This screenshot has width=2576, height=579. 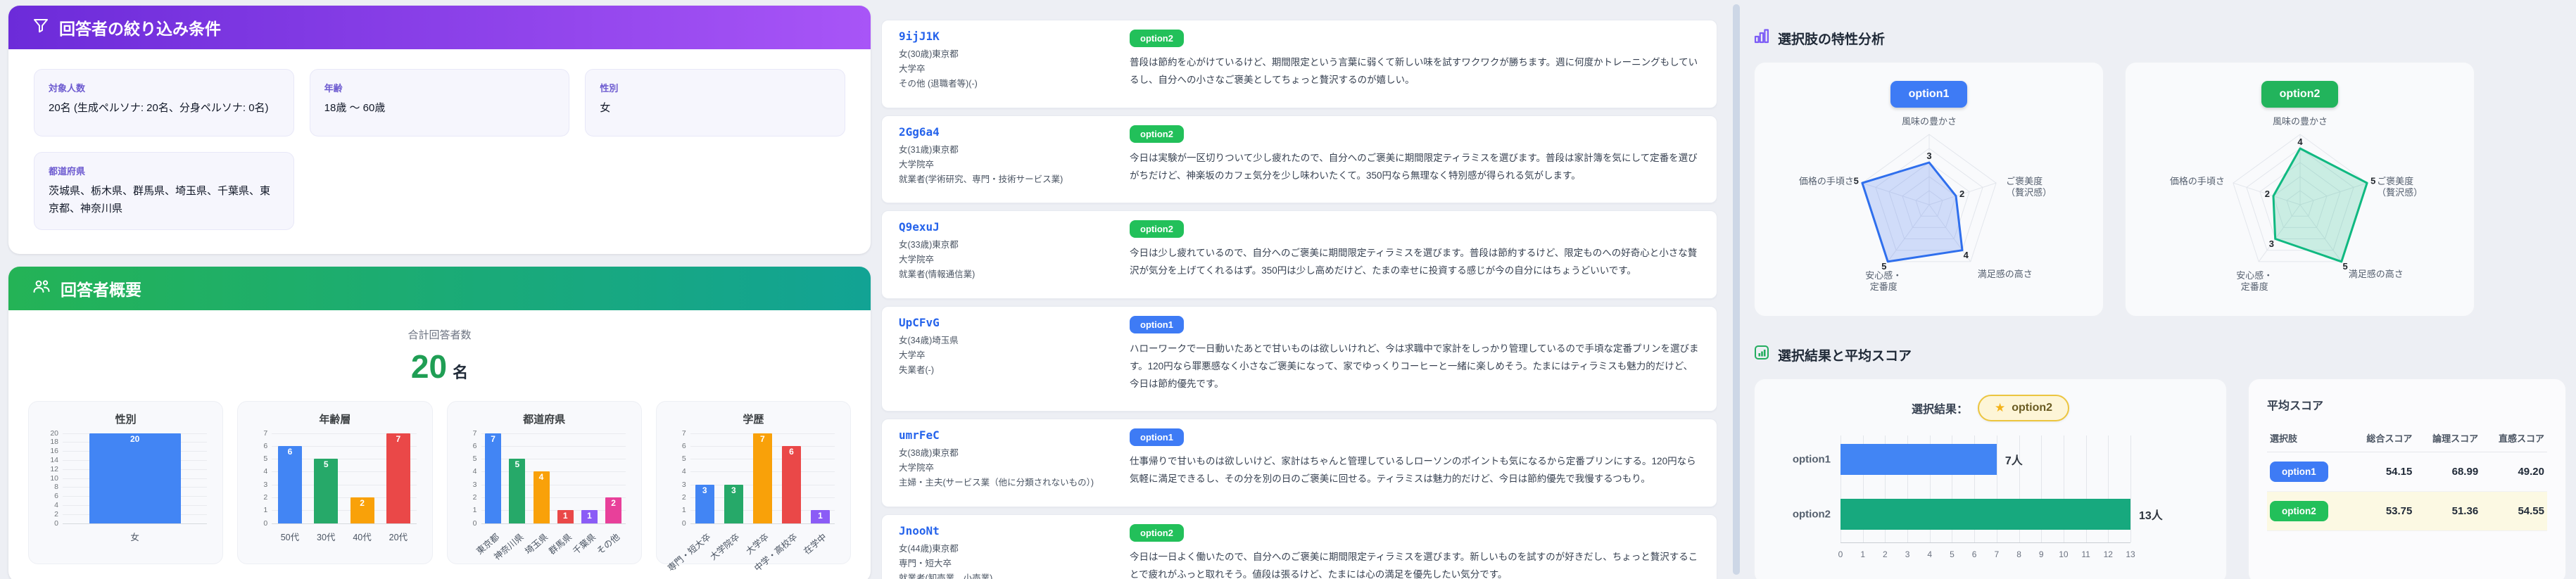 What do you see at coordinates (135, 478) in the screenshot?
I see `bars-layer: 20` at bounding box center [135, 478].